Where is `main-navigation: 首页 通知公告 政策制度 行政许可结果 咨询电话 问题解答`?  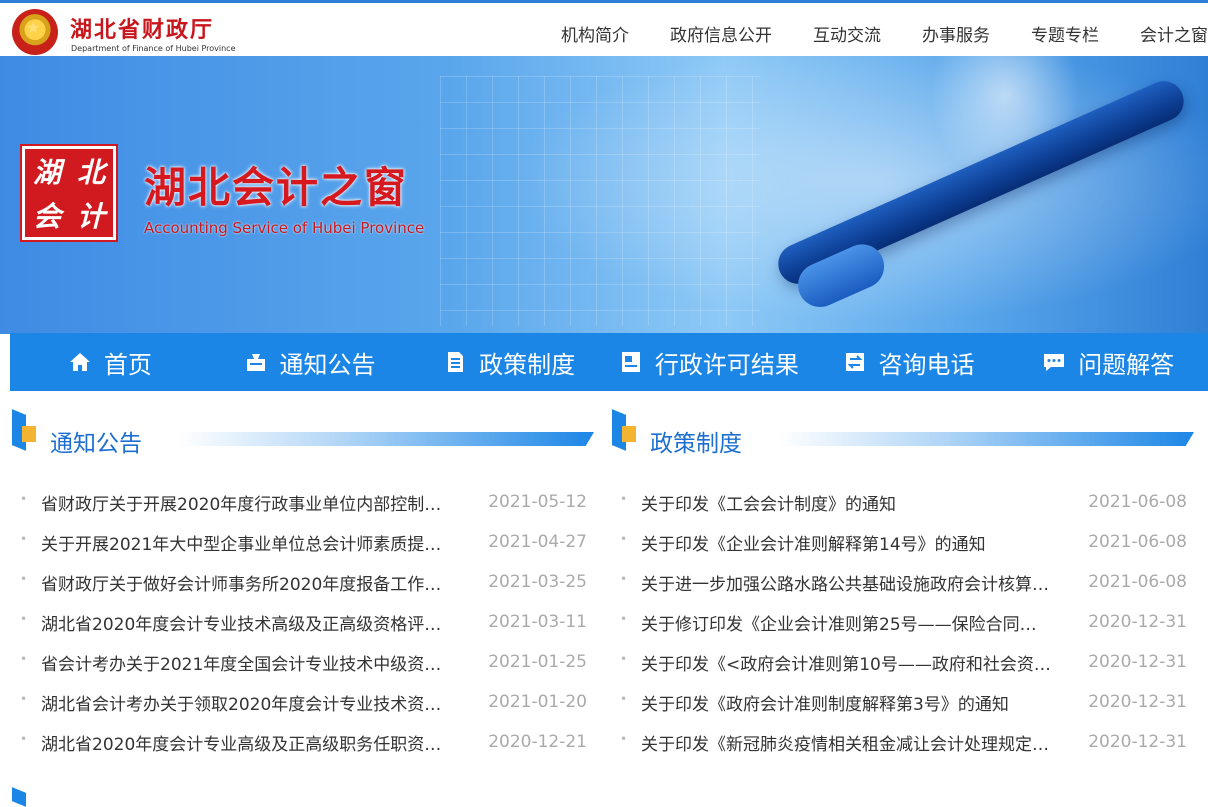 main-navigation: 首页 通知公告 政策制度 行政许可结果 咨询电话 问题解答 is located at coordinates (609, 362).